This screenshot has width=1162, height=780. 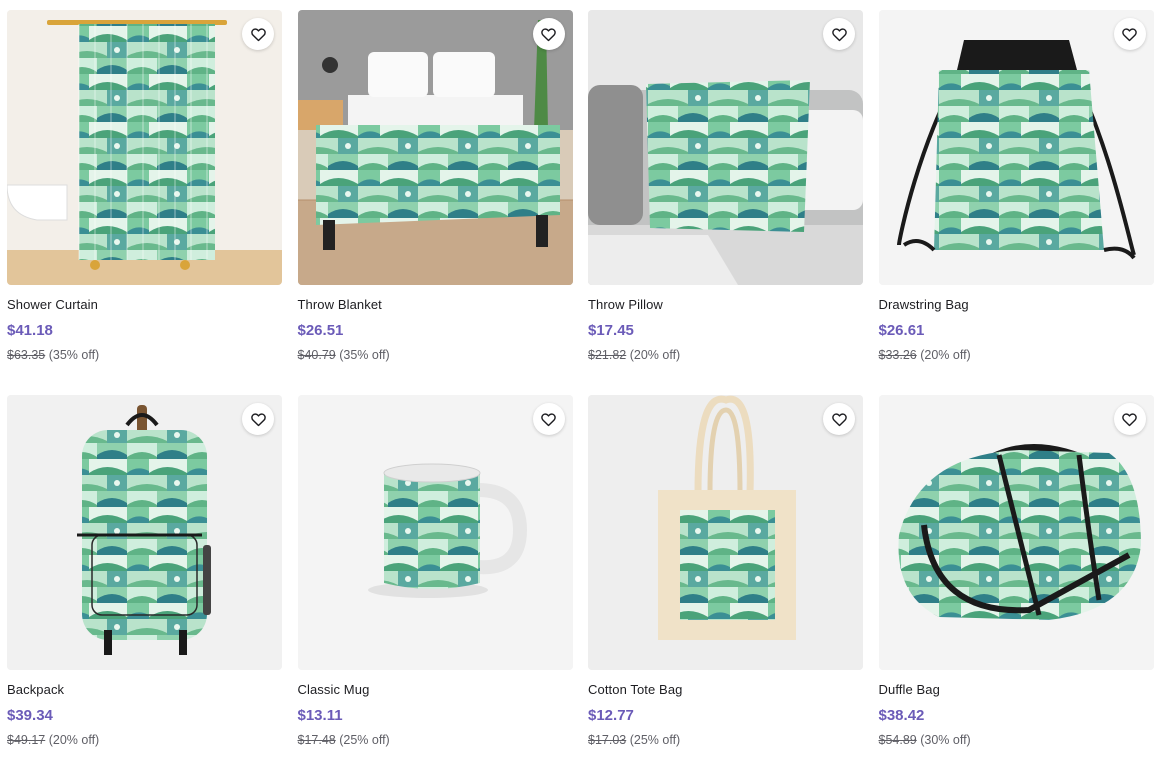 I want to click on discount-label: (30% off), so click(x=945, y=740).